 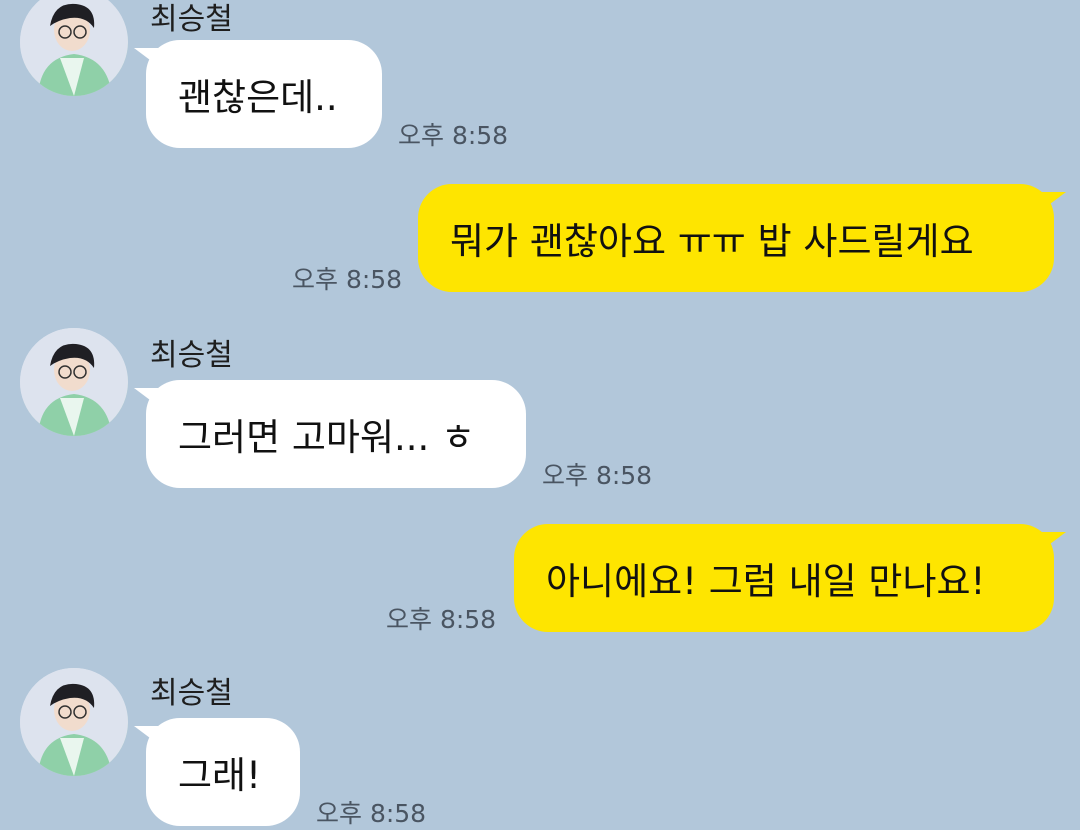 I want to click on message-bubble-incoming: 그러면 고마워... ㅎ, so click(x=330, y=434).